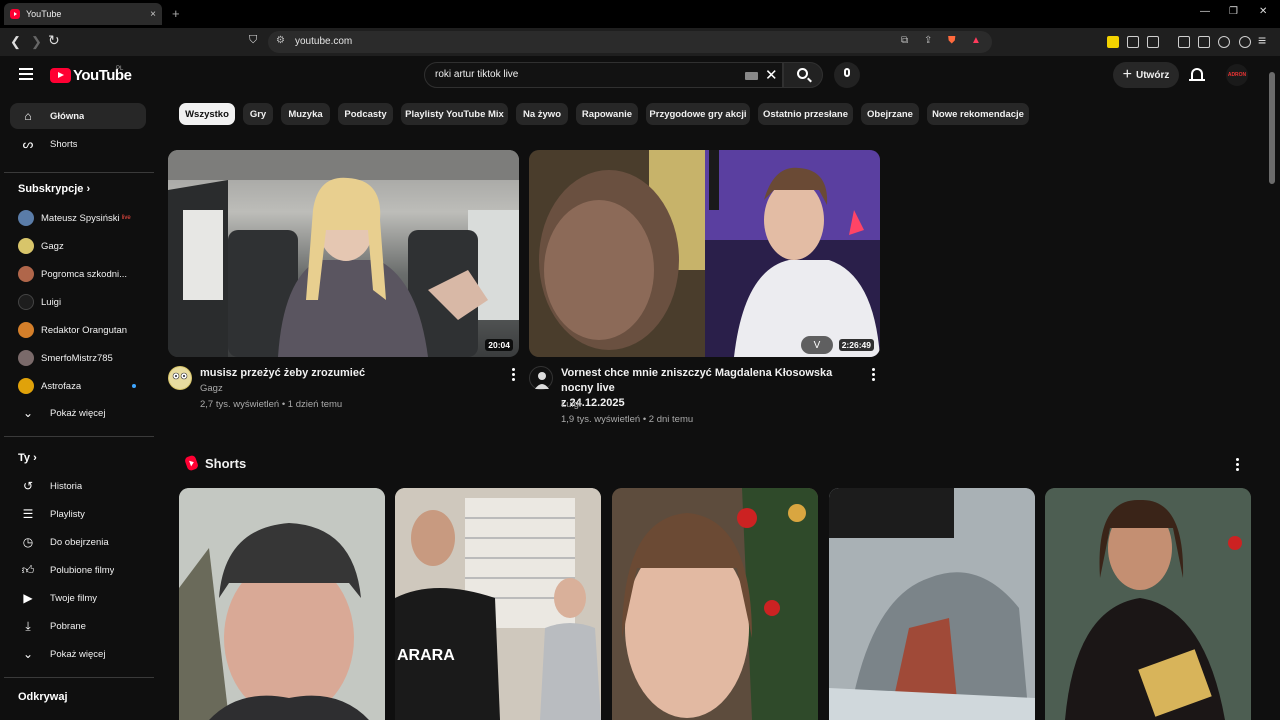 The image size is (1280, 720). Describe the element at coordinates (627, 419) in the screenshot. I see `video-meta: 1,9 tys. wyświetleń • 2 dni temu` at that location.